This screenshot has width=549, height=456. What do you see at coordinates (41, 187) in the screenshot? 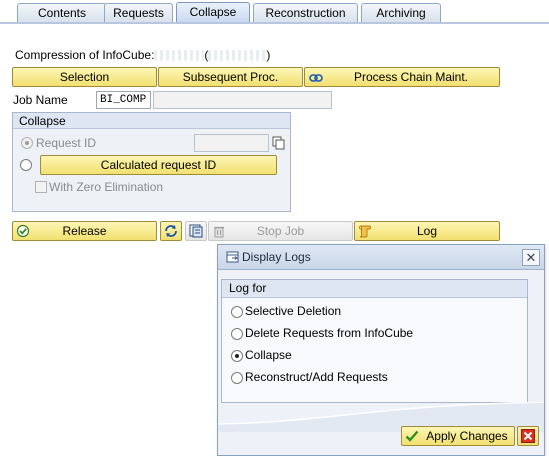
I see `zero-elimination-checkbox` at bounding box center [41, 187].